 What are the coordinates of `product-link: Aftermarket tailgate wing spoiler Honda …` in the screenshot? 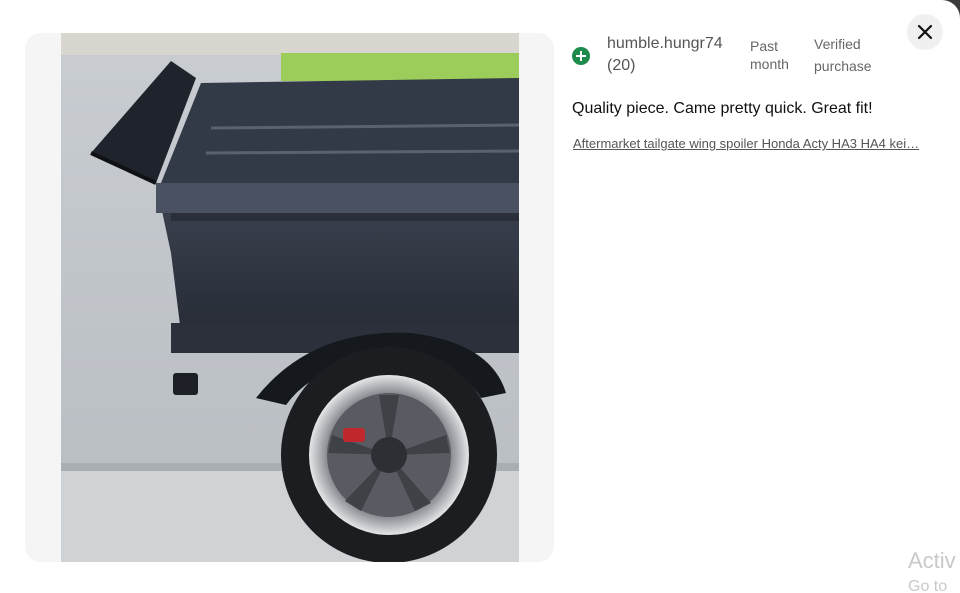 It's located at (751, 143).